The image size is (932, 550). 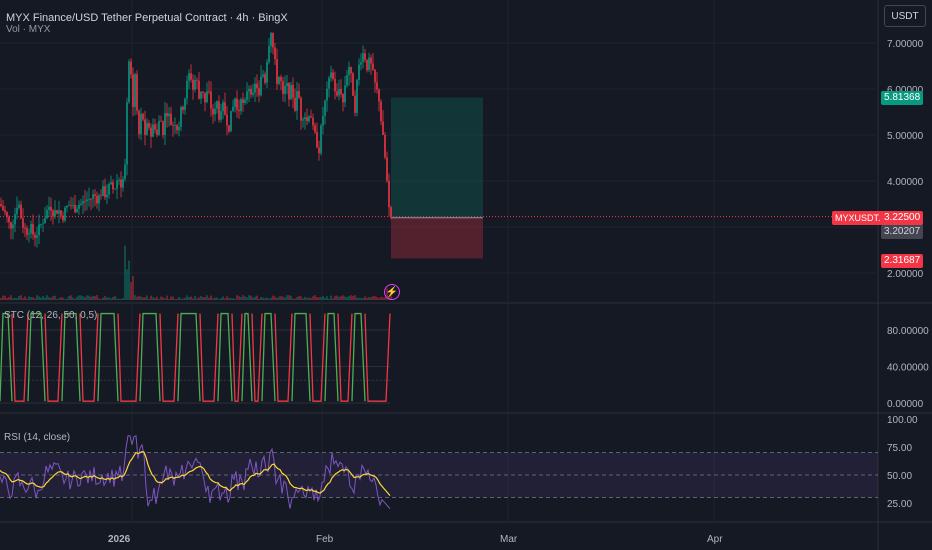 What do you see at coordinates (902, 261) in the screenshot?
I see `stop-price-tag: 2.31687` at bounding box center [902, 261].